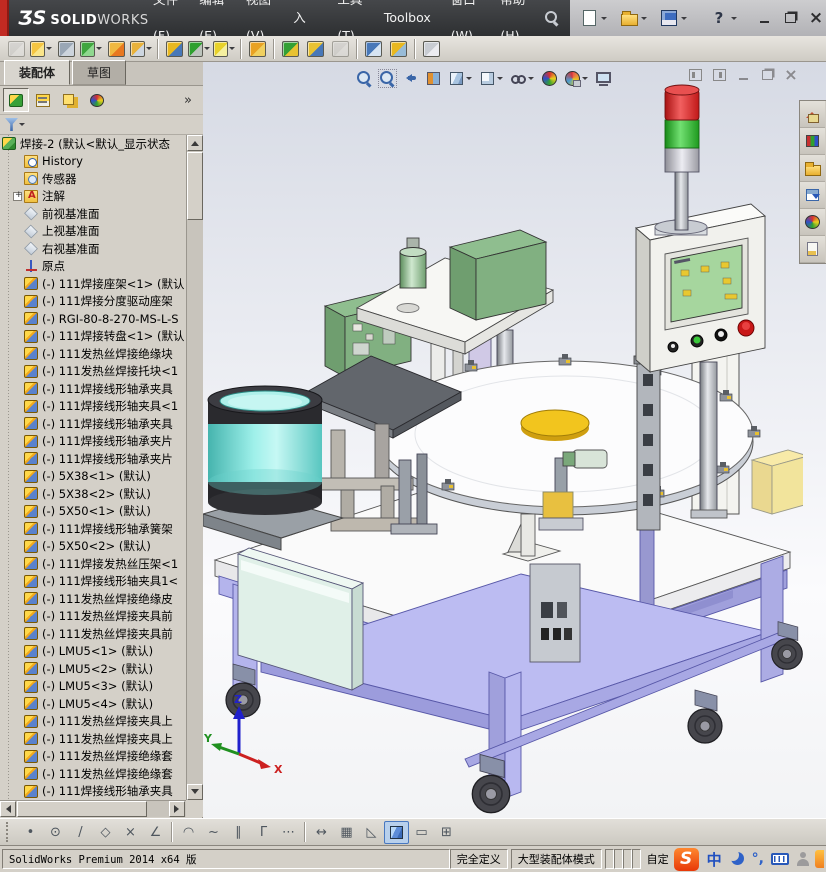 This screenshot has height=872, width=826. Describe the element at coordinates (604, 19) in the screenshot. I see `new-dropdown-arrow-icon` at that location.